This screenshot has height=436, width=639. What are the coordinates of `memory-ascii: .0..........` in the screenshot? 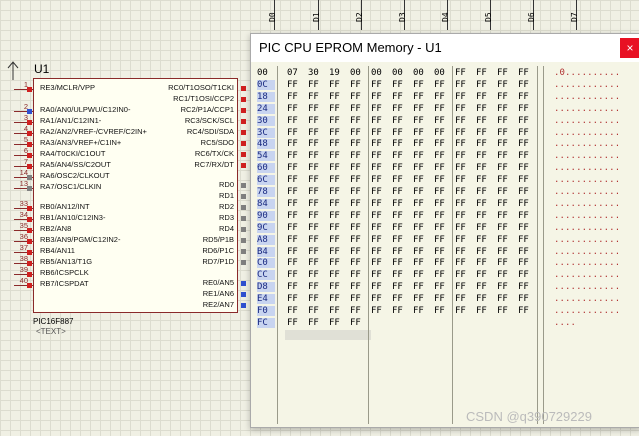 It's located at (587, 73).